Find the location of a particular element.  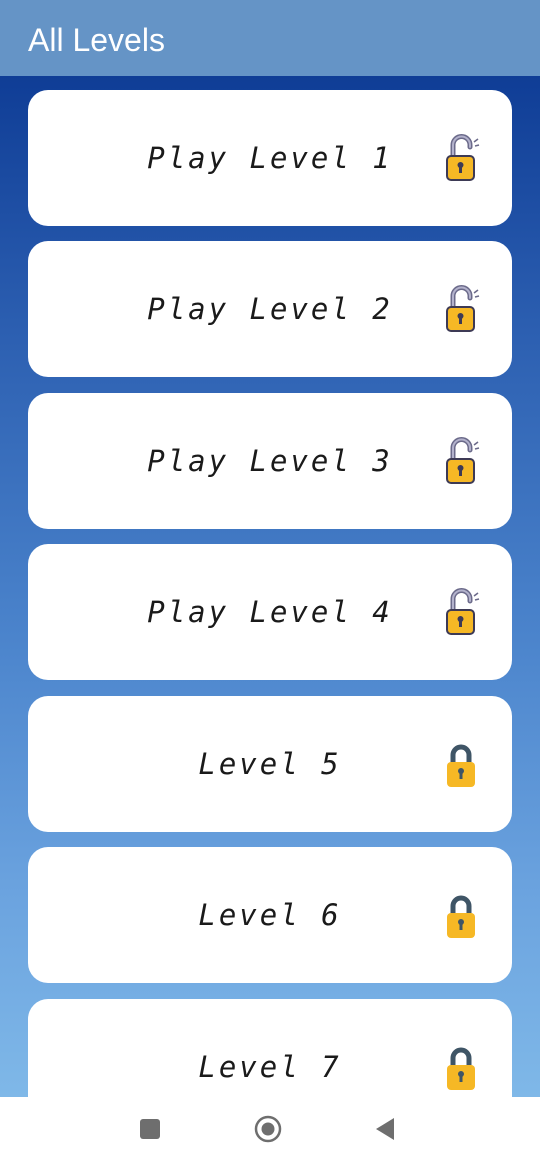

level-label: Play Level 4 is located at coordinates (270, 612).